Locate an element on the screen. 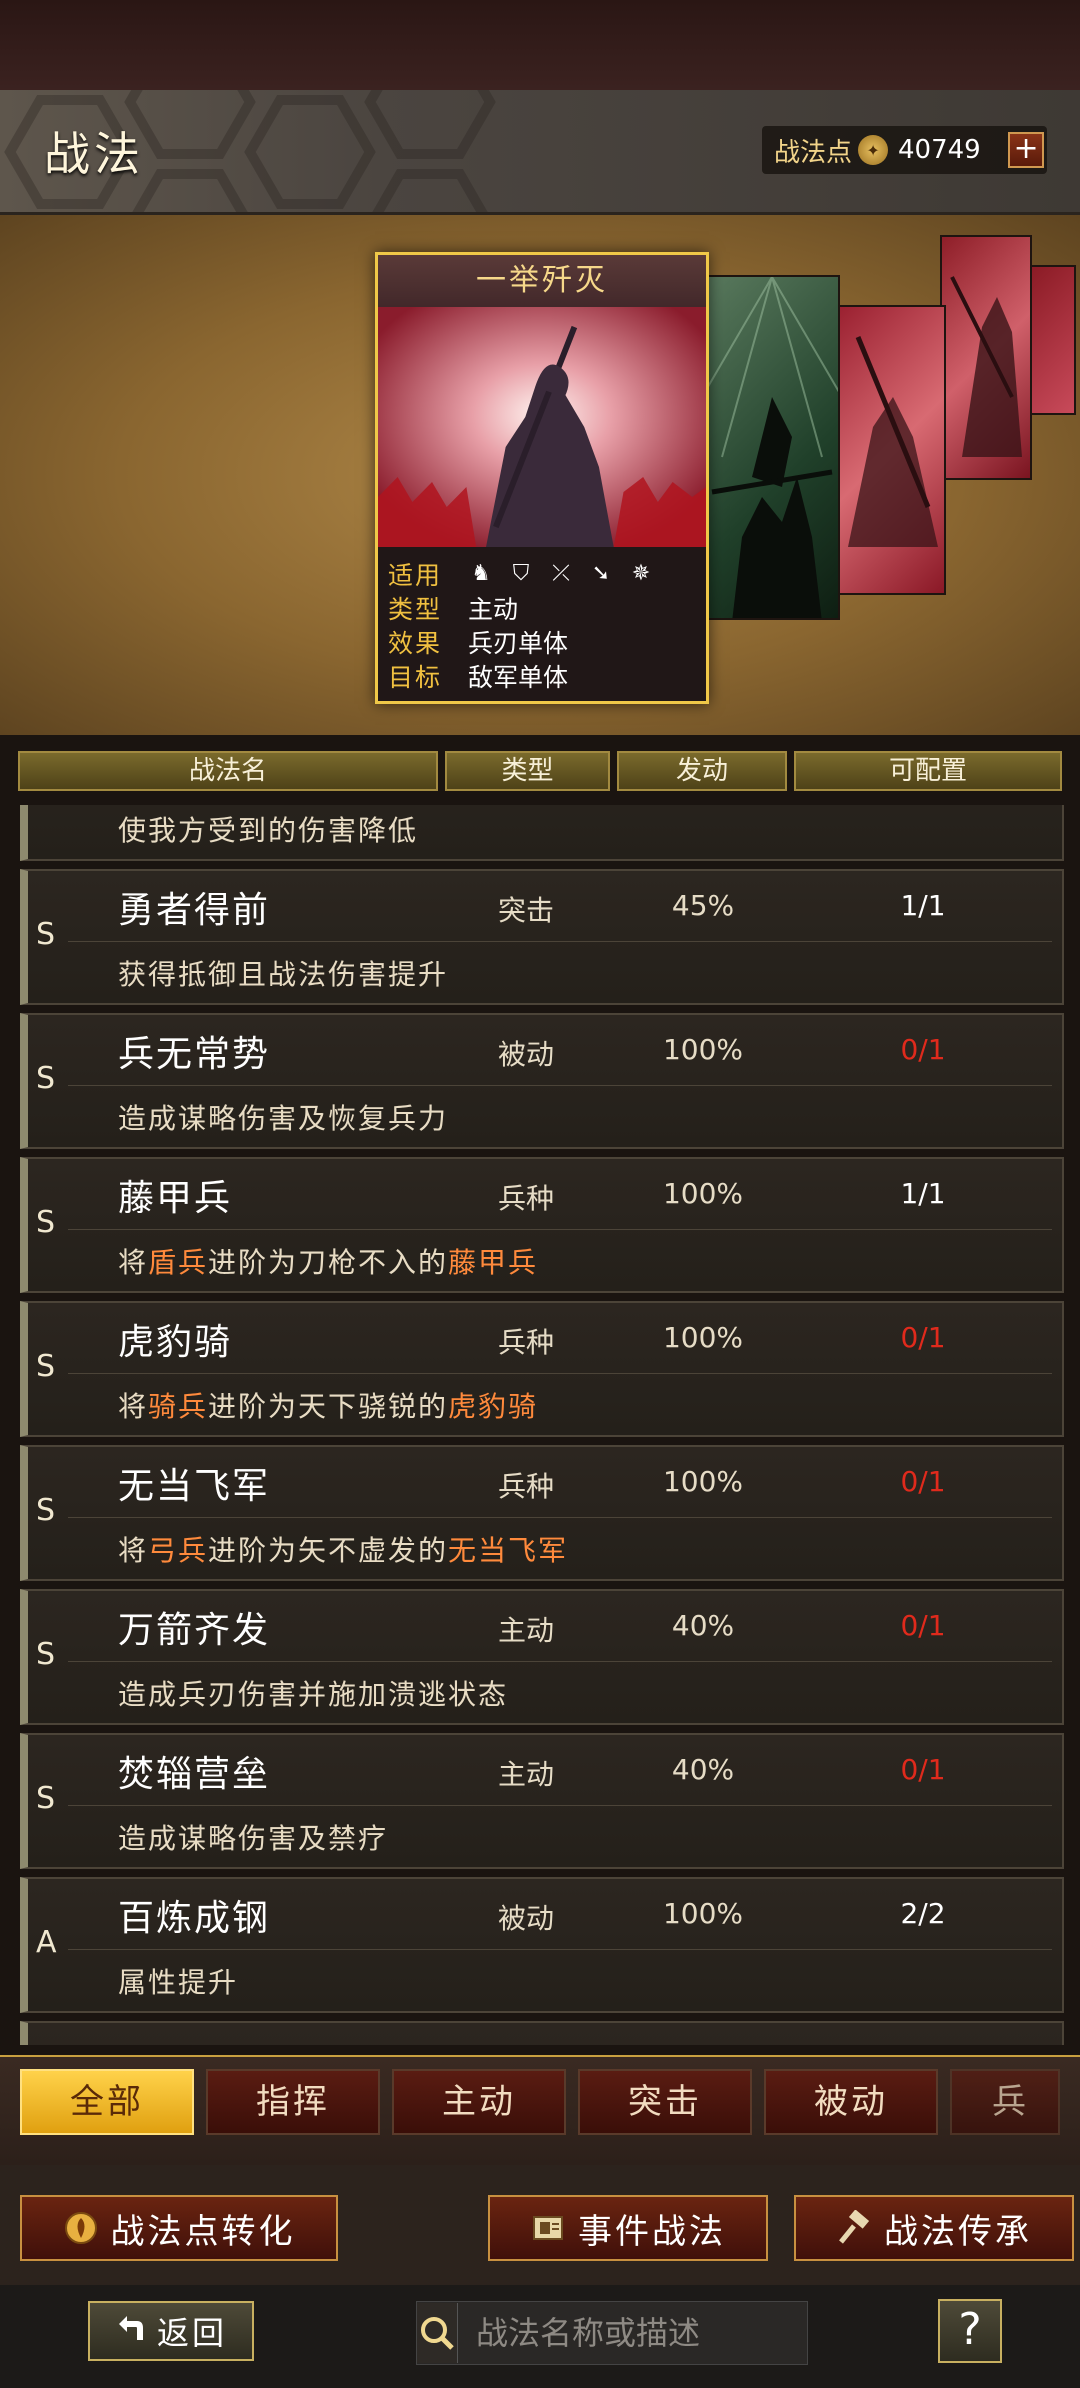  list-item: S 焚辎营垒 主动 40% 0/1 造成谋略伤害及禁疗 is located at coordinates (542, 1801).